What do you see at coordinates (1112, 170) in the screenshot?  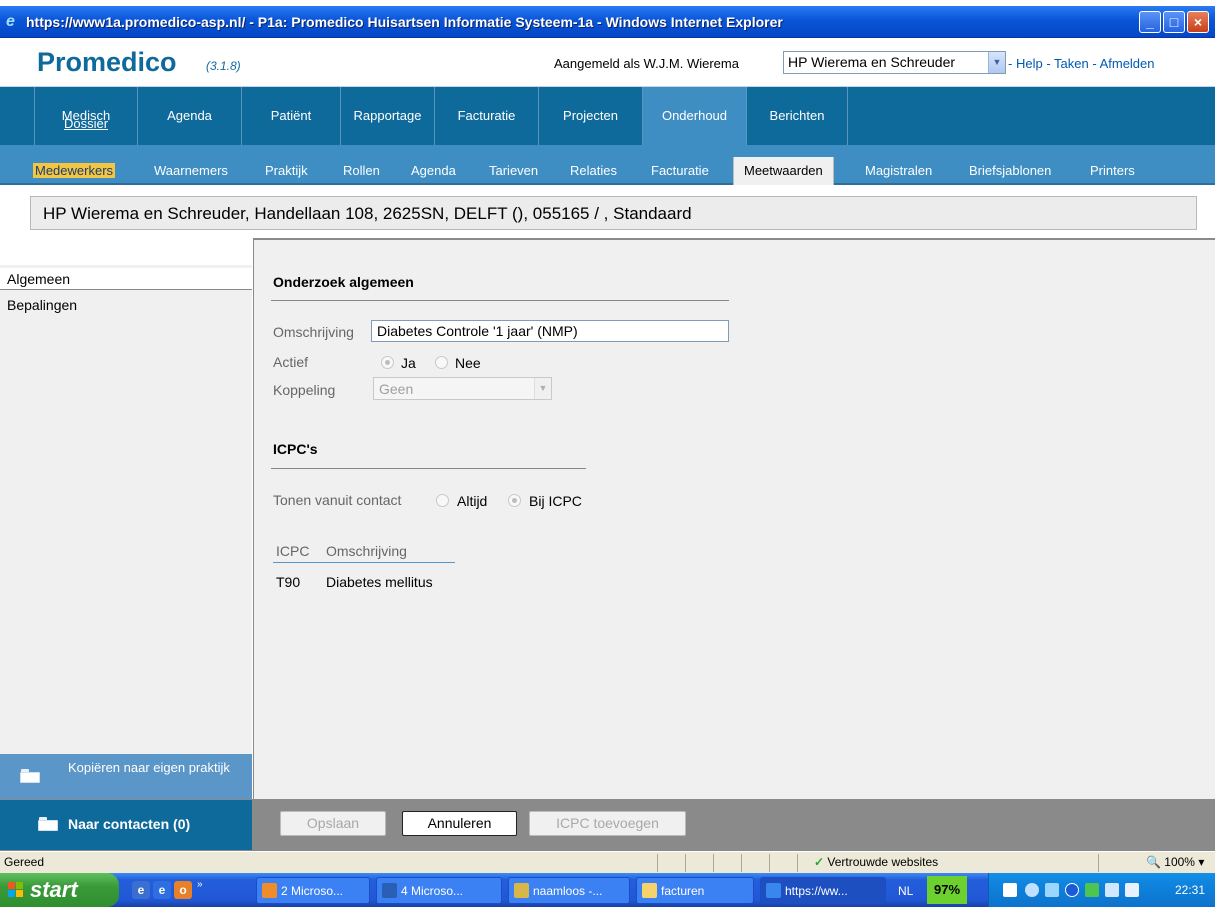 I see `subnav-printers: Printers` at bounding box center [1112, 170].